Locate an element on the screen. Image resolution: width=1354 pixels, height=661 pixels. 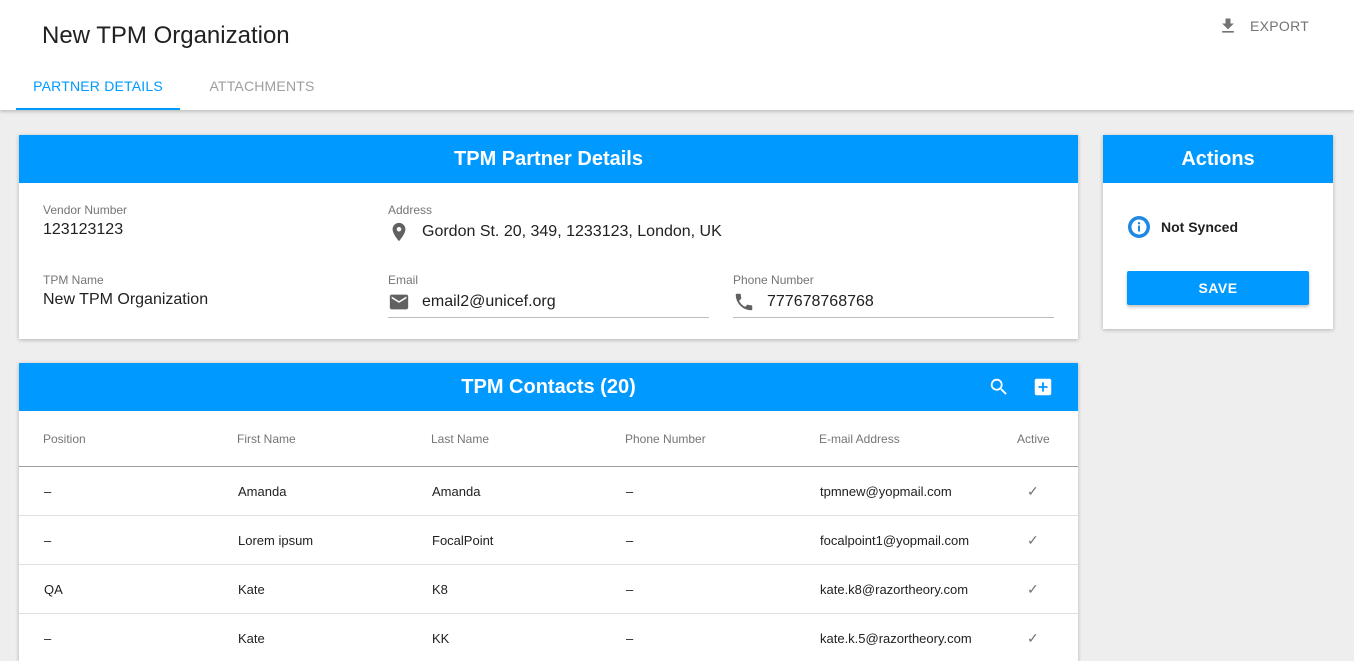
cell-email: focalpoint1@yopmail.com is located at coordinates (895, 540).